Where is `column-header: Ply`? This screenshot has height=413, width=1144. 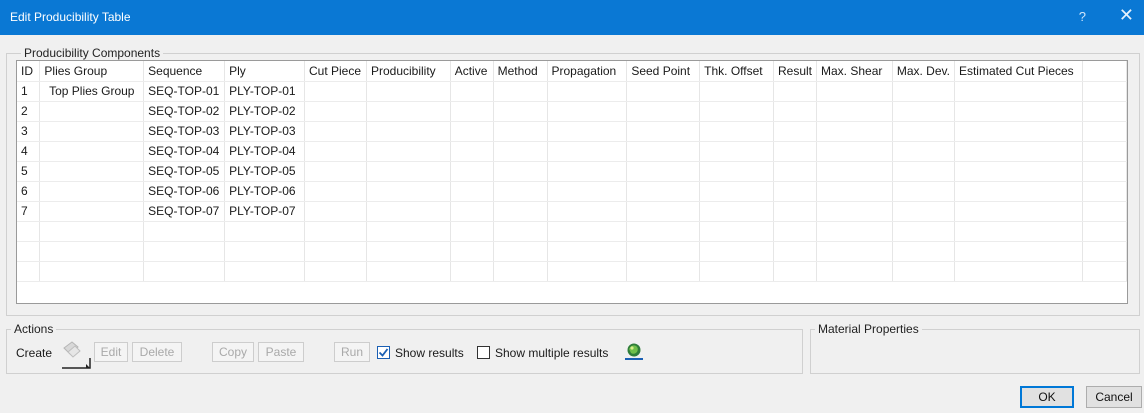
column-header: Ply is located at coordinates (264, 71).